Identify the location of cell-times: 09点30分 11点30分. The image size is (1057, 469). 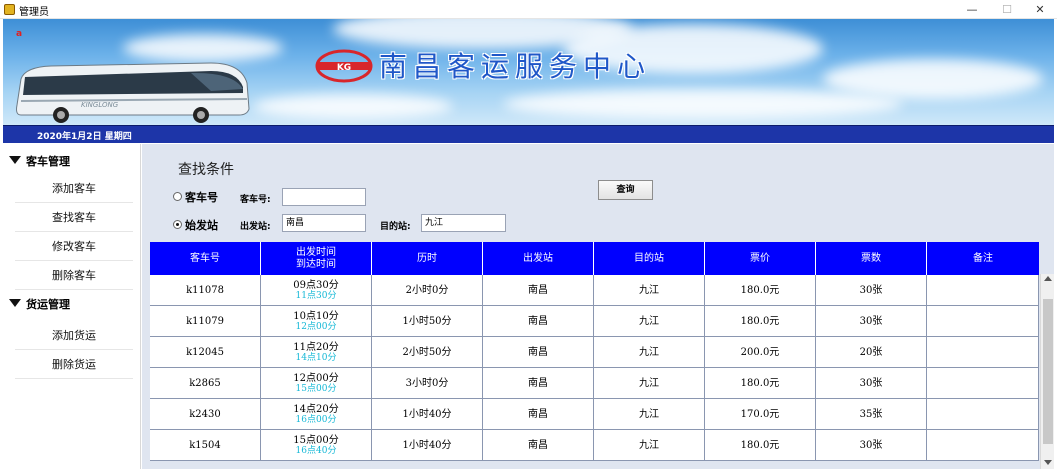
(316, 290).